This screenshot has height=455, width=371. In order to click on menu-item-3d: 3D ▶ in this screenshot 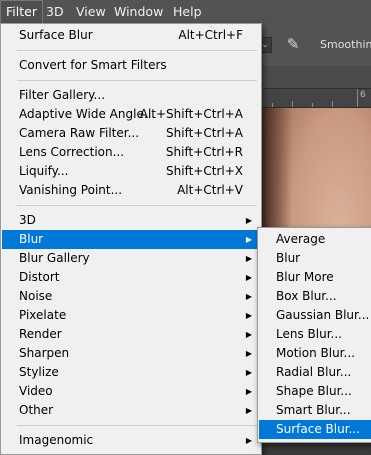, I will do `click(131, 220)`.